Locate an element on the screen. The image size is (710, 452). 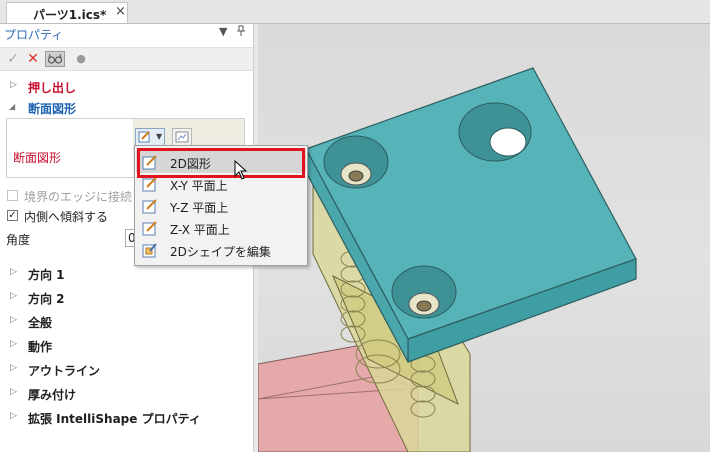
checkbox-taper: ✓ is located at coordinates (12, 215).